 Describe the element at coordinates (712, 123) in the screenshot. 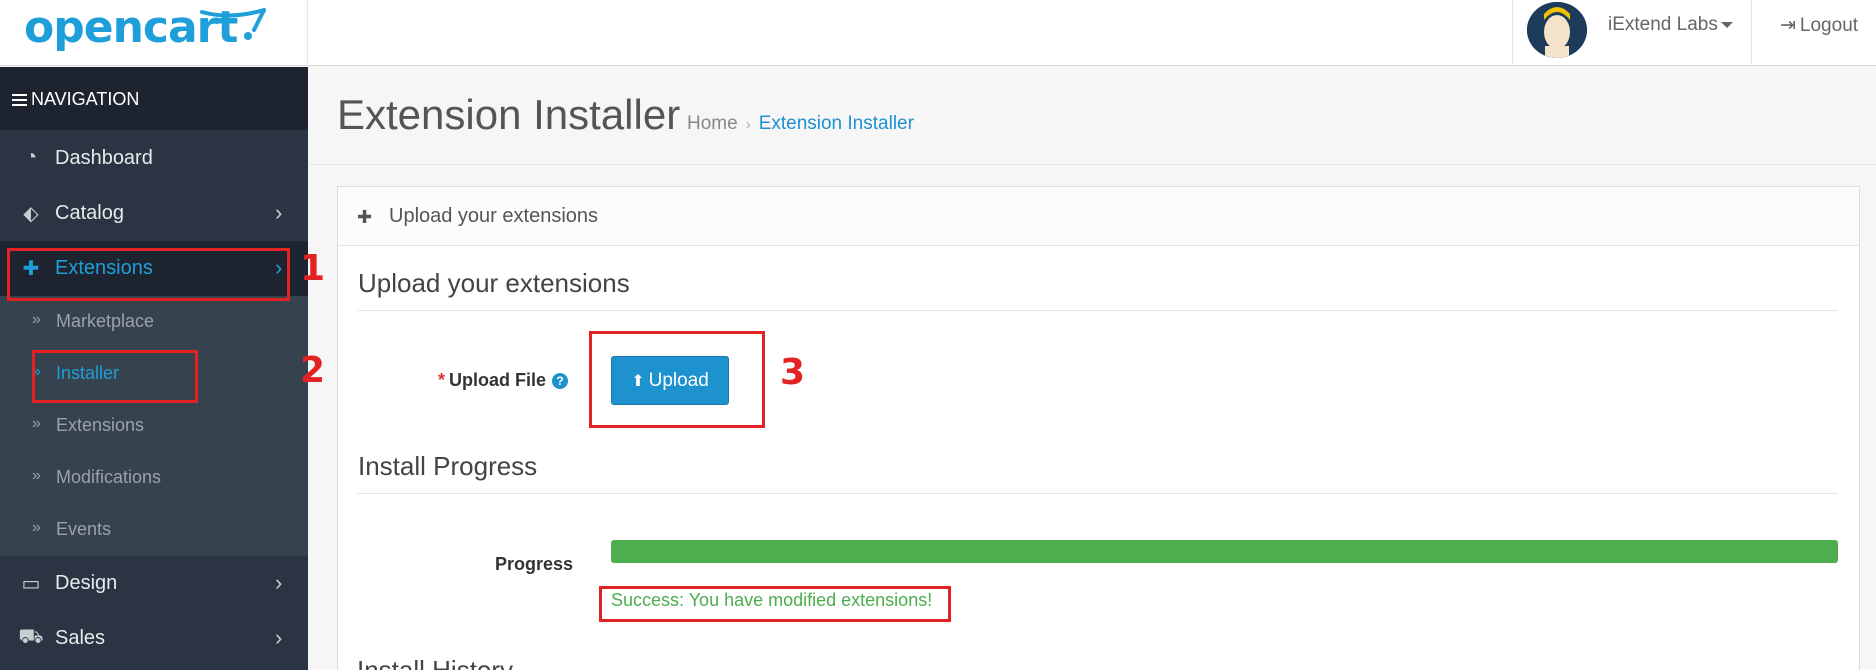

I see `breadcrumb-home: Home` at that location.